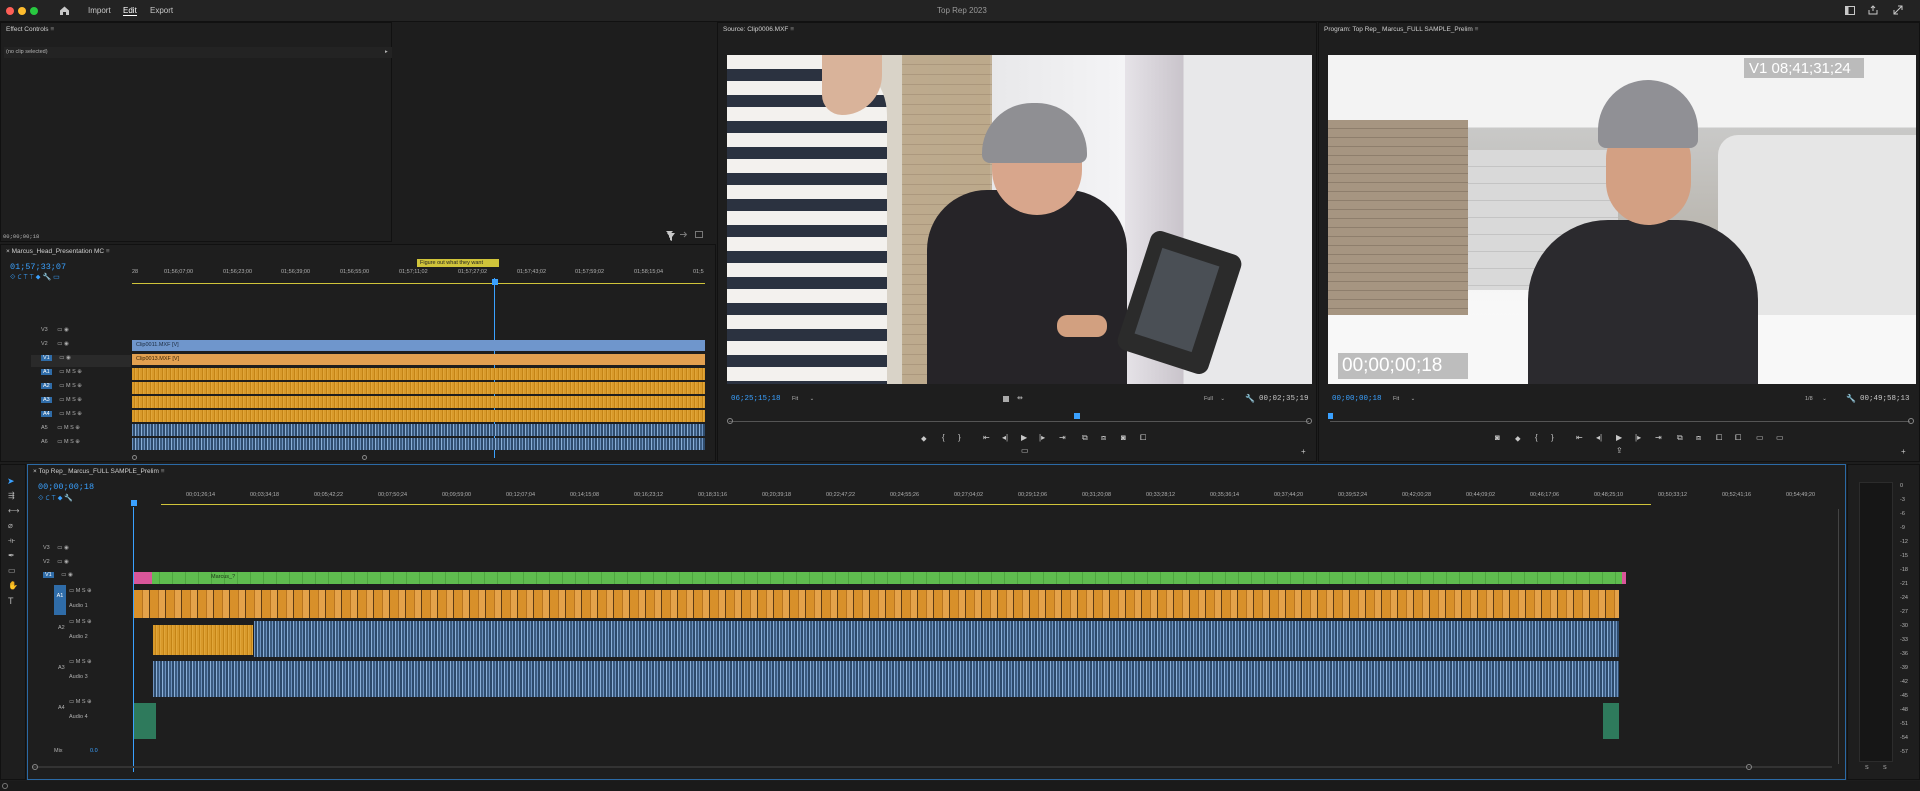 The height and width of the screenshot is (791, 1920). Describe the element at coordinates (418, 402) in the screenshot. I see `mc-audio-a3` at that location.